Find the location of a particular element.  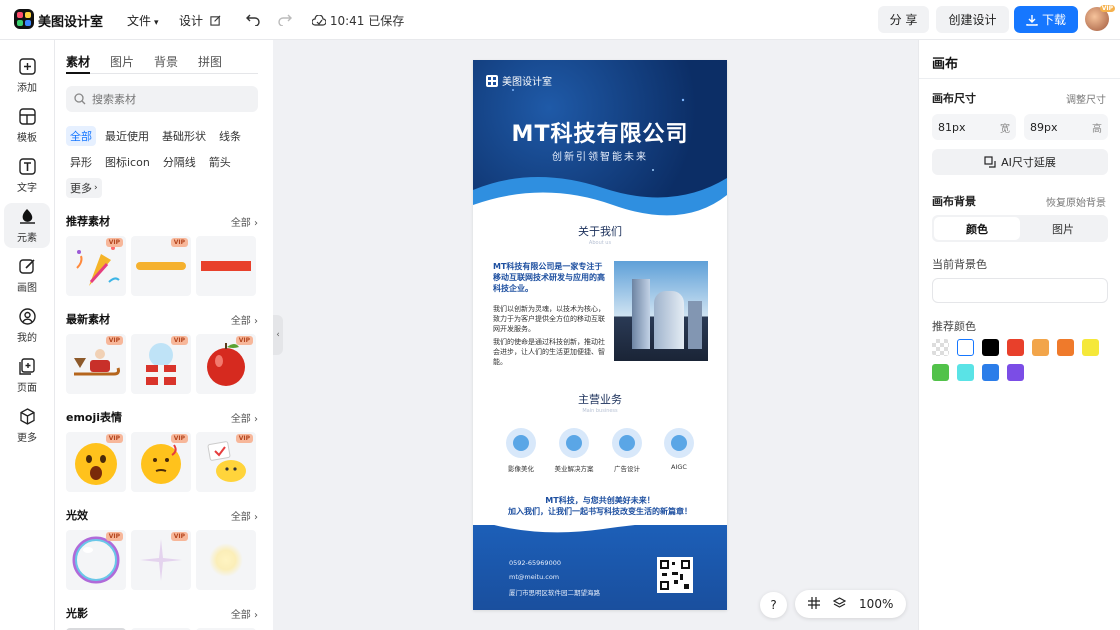

brush-stroke-orange: VIP is located at coordinates (161, 266).